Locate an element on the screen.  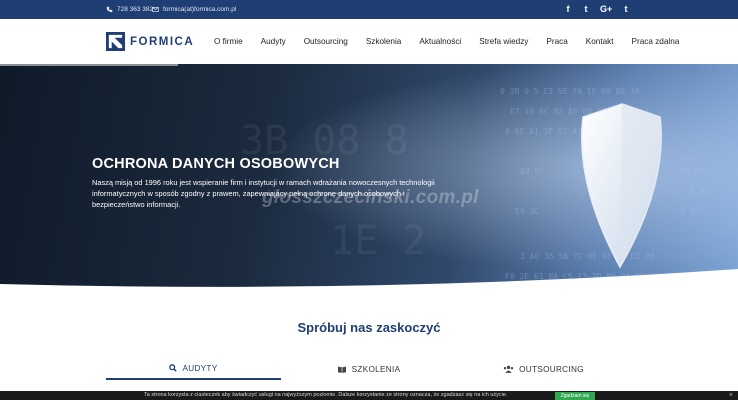
tab-audits: AUDYTY is located at coordinates (193, 369).